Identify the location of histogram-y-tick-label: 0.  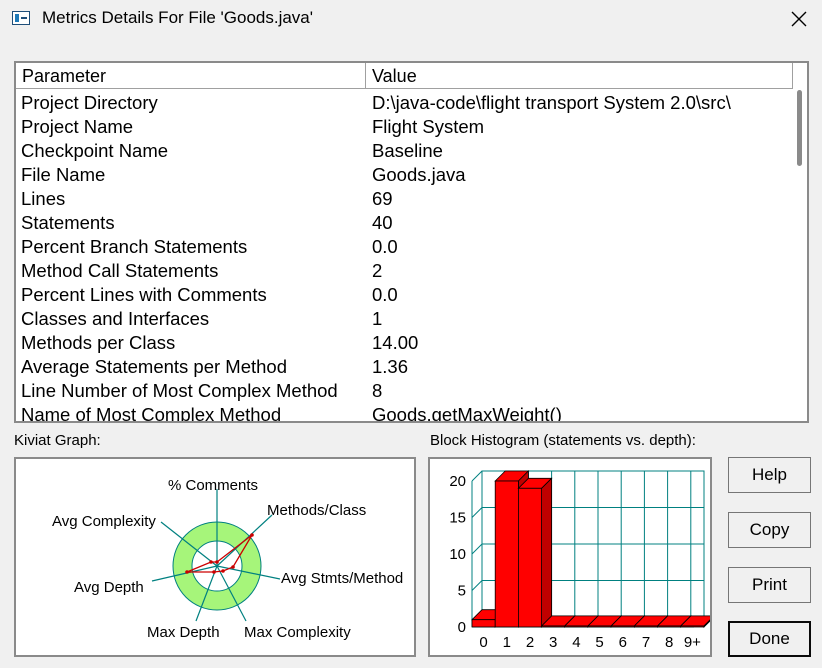
(462, 627).